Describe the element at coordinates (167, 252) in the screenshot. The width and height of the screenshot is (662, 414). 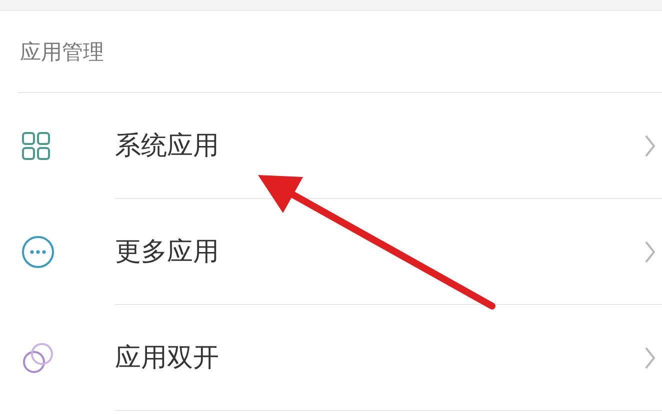
I see `item-label: 更多应用` at that location.